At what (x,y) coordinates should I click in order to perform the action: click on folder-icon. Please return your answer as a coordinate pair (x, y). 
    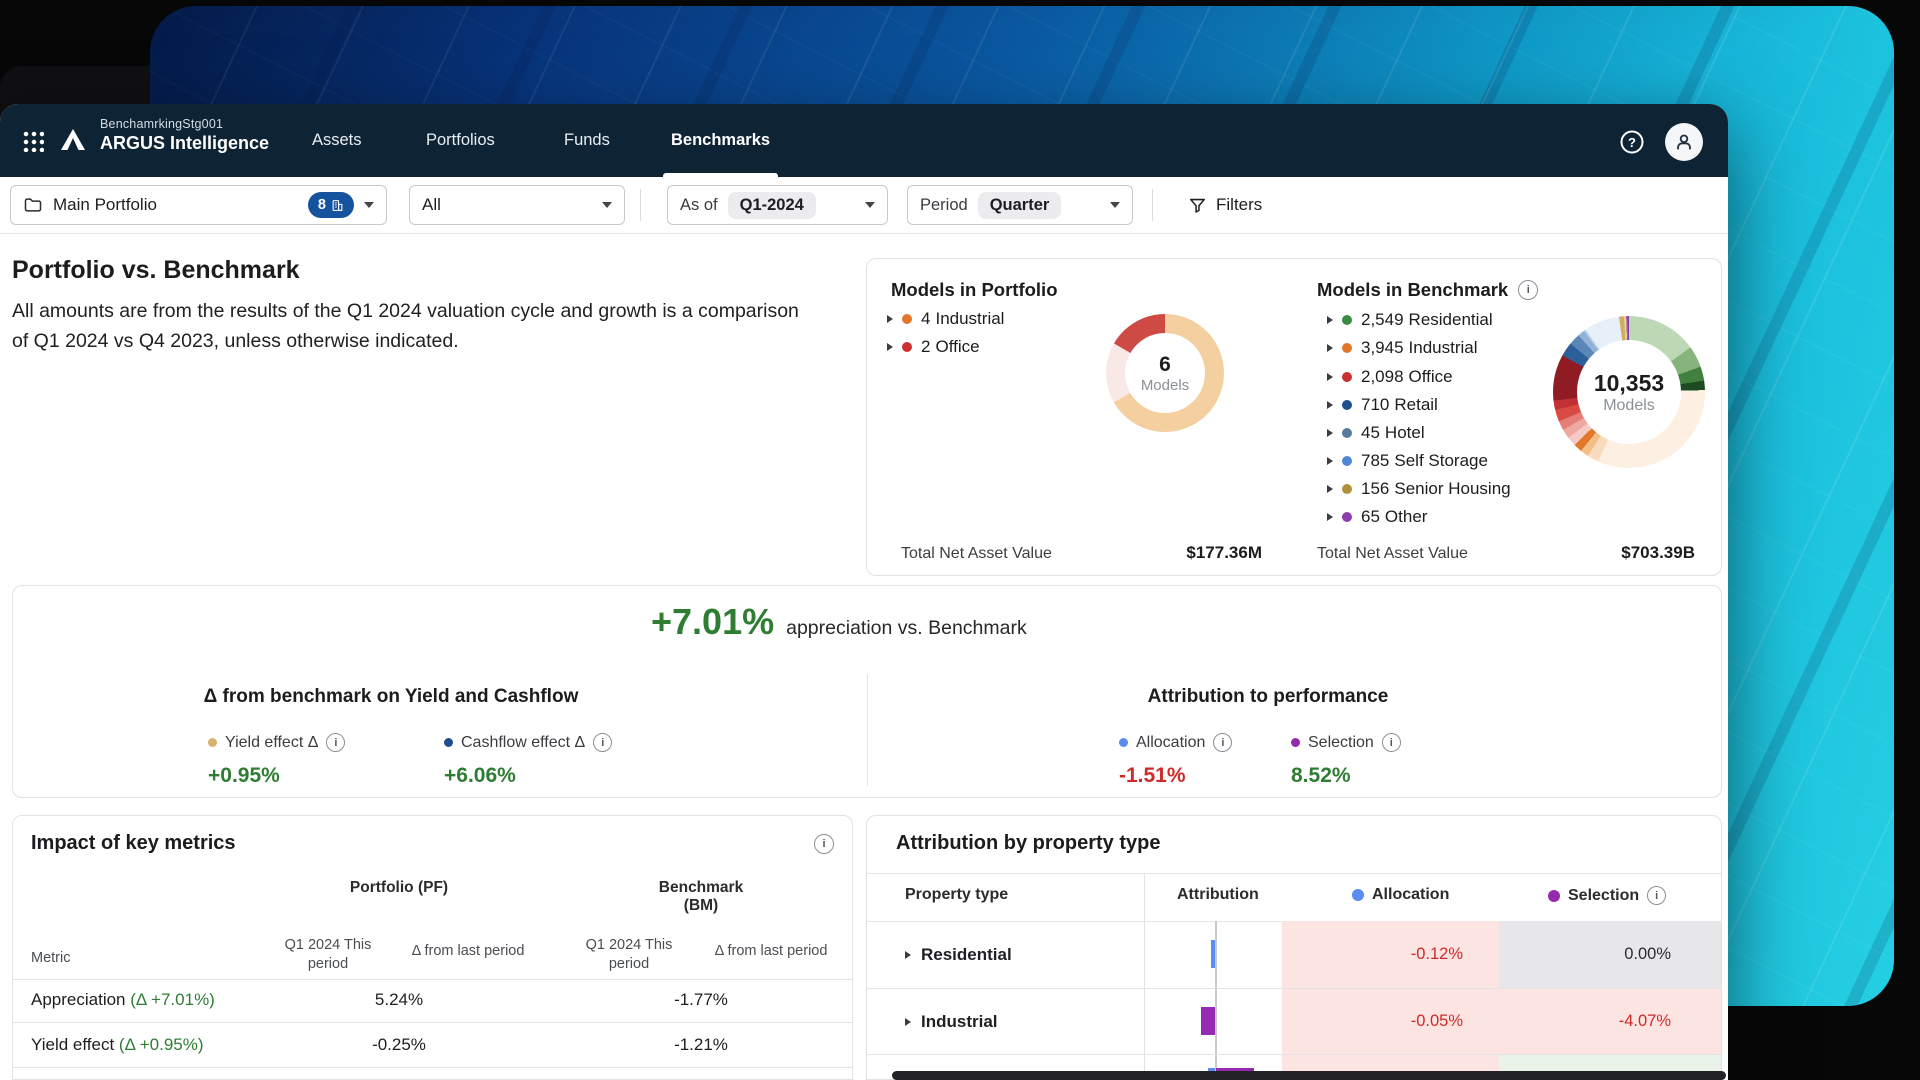
    Looking at the image, I should click on (33, 205).